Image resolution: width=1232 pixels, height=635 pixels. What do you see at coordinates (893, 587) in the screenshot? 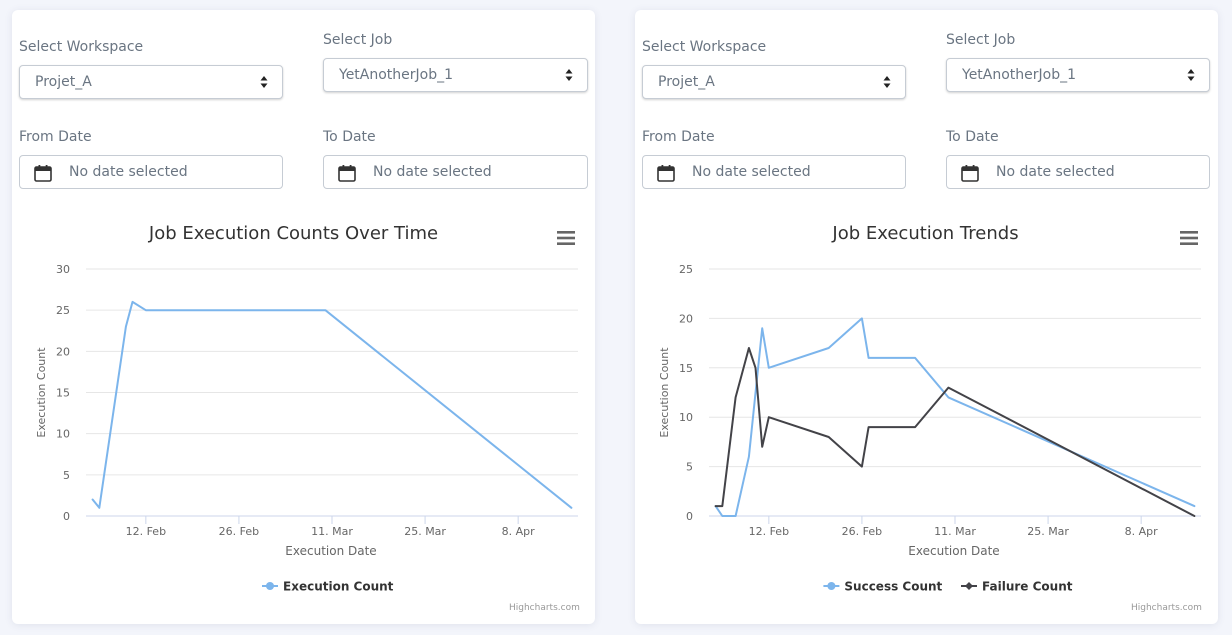
I see `legend-item-label: Success Count` at bounding box center [893, 587].